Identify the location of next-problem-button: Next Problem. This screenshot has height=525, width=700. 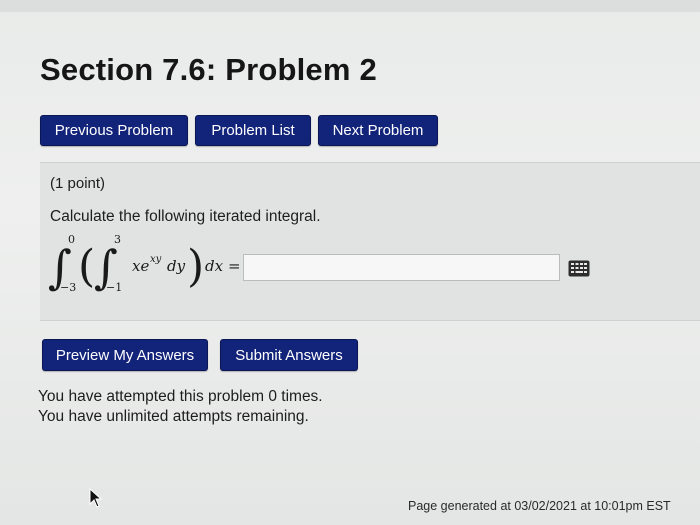
(378, 130).